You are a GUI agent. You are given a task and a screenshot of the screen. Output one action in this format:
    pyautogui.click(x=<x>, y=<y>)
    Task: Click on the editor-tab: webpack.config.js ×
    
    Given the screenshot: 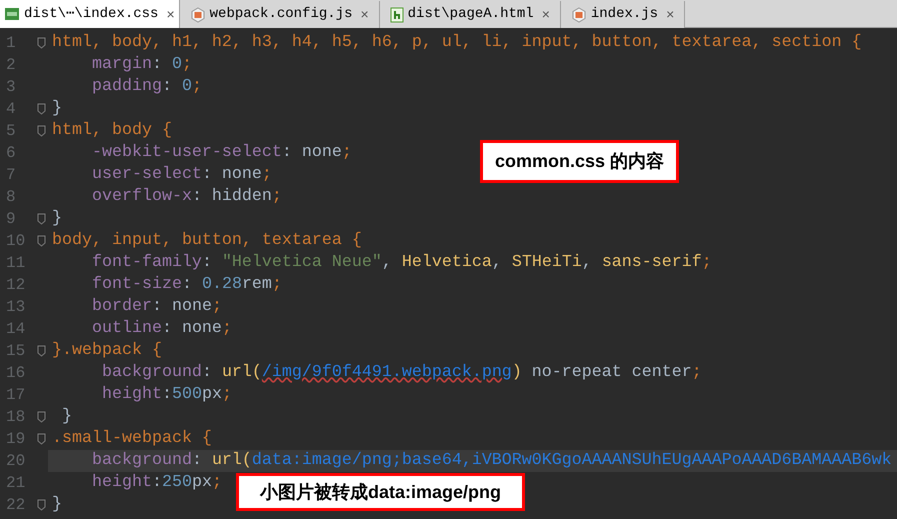 What is the action you would take?
    pyautogui.click(x=280, y=14)
    